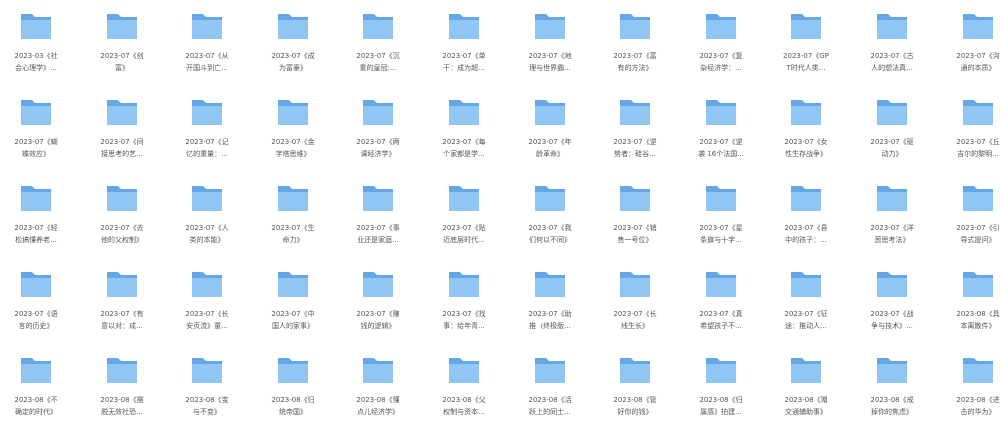  Describe the element at coordinates (293, 51) in the screenshot. I see `folder-item: 2023-07《成 为富豪》` at that location.